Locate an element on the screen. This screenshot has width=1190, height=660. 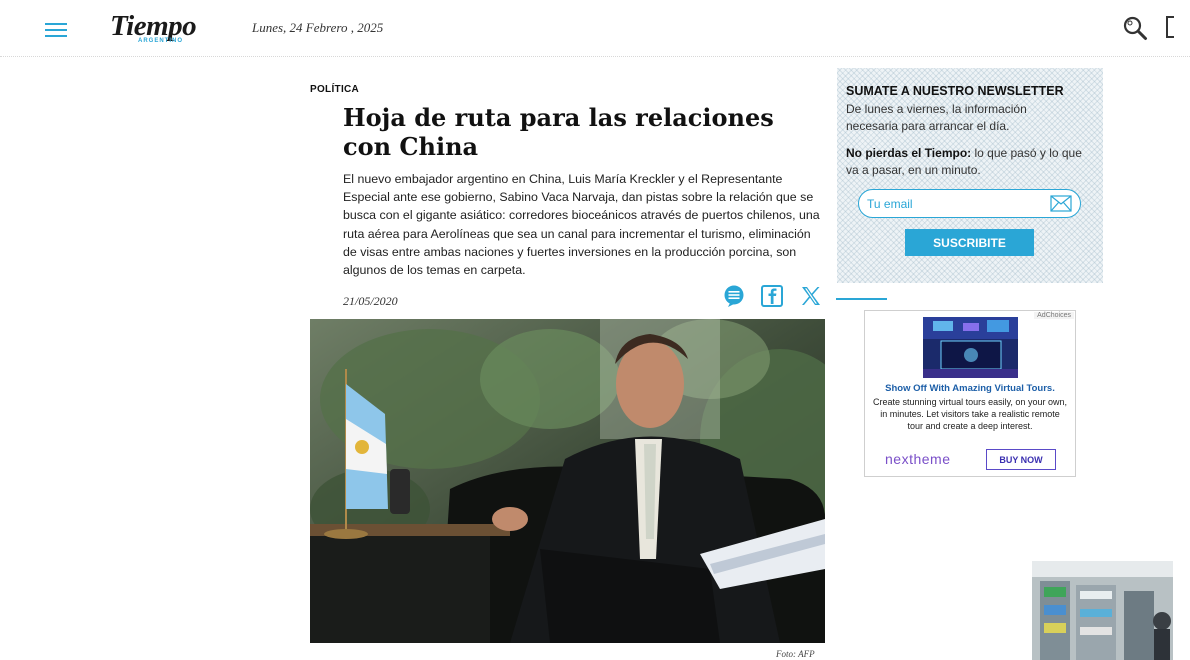
comment-icon is located at coordinates (734, 296).